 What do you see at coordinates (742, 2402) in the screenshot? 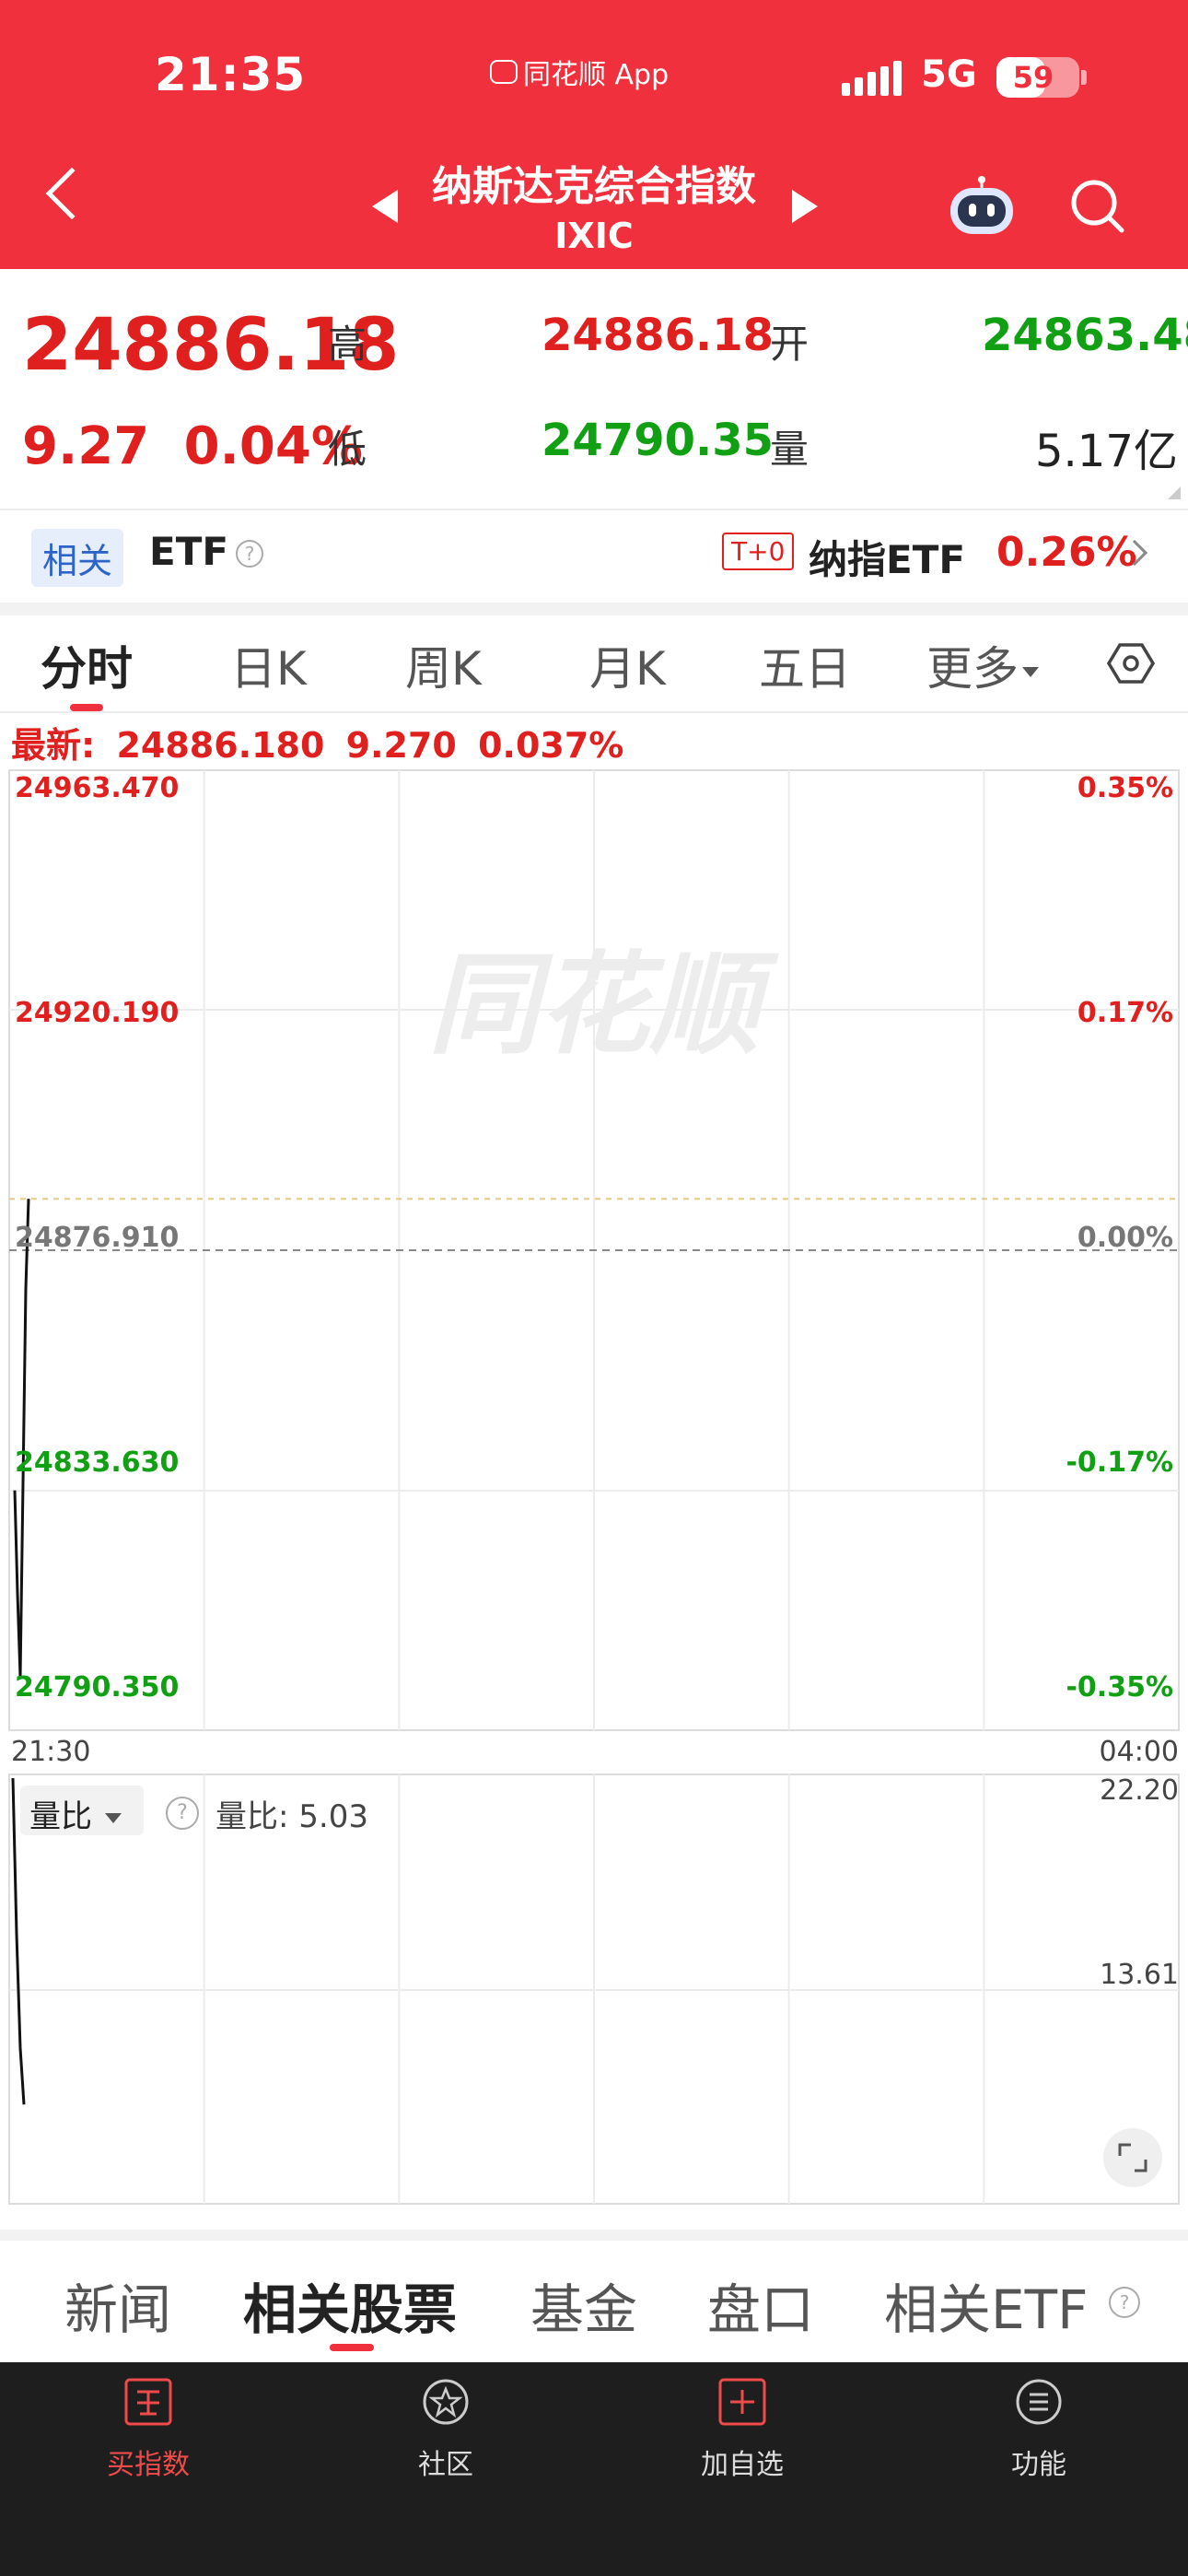
I see `add-icon` at bounding box center [742, 2402].